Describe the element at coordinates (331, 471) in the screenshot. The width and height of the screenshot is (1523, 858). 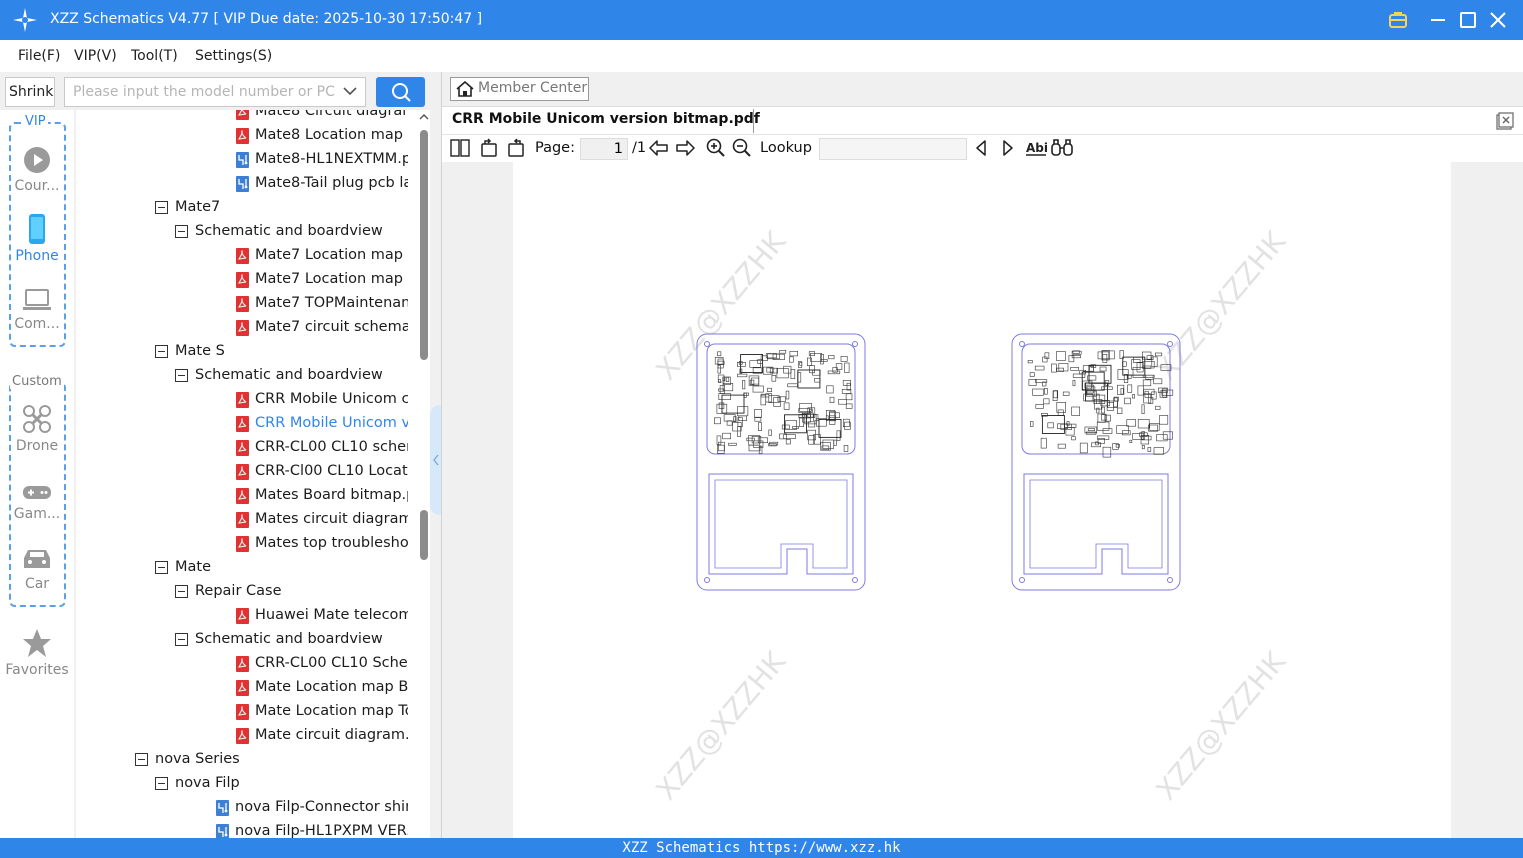
I see `tree-item-label: CRR-Cl00 CL10 Location map en` at that location.